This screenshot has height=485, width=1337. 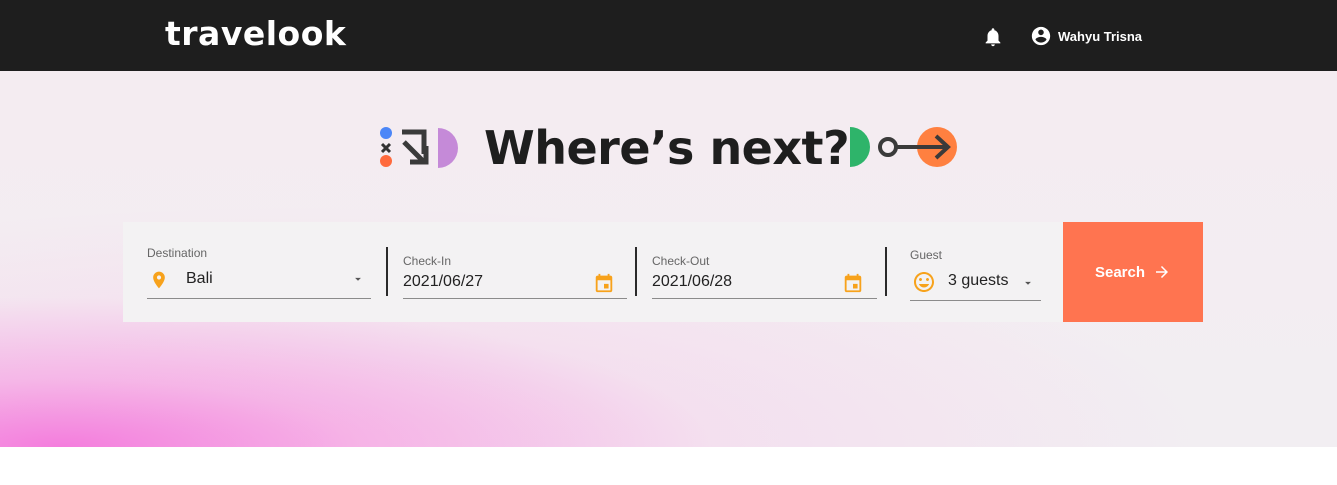 I want to click on destination-value: Bali, so click(x=199, y=278).